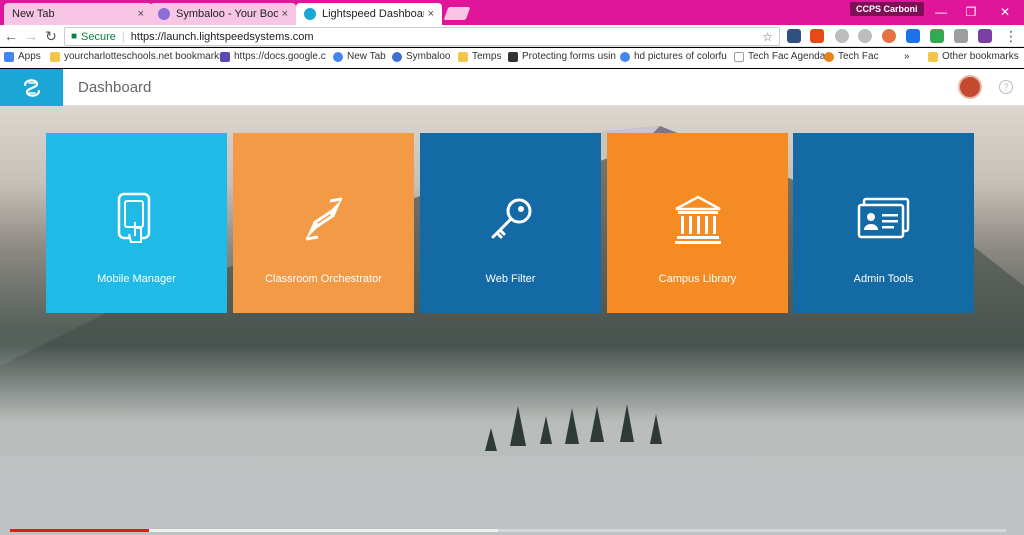 This screenshot has height=535, width=1024. Describe the element at coordinates (222, 37) in the screenshot. I see `address-url: https://launch.lightspeedsystems.com` at that location.